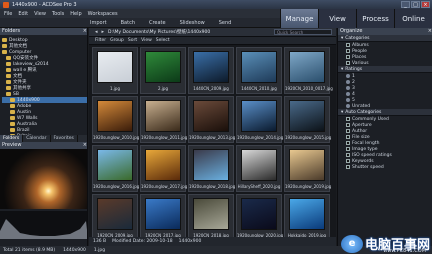 This screenshot has height=254, width=432. I want to click on category-label: People, so click(359, 51).